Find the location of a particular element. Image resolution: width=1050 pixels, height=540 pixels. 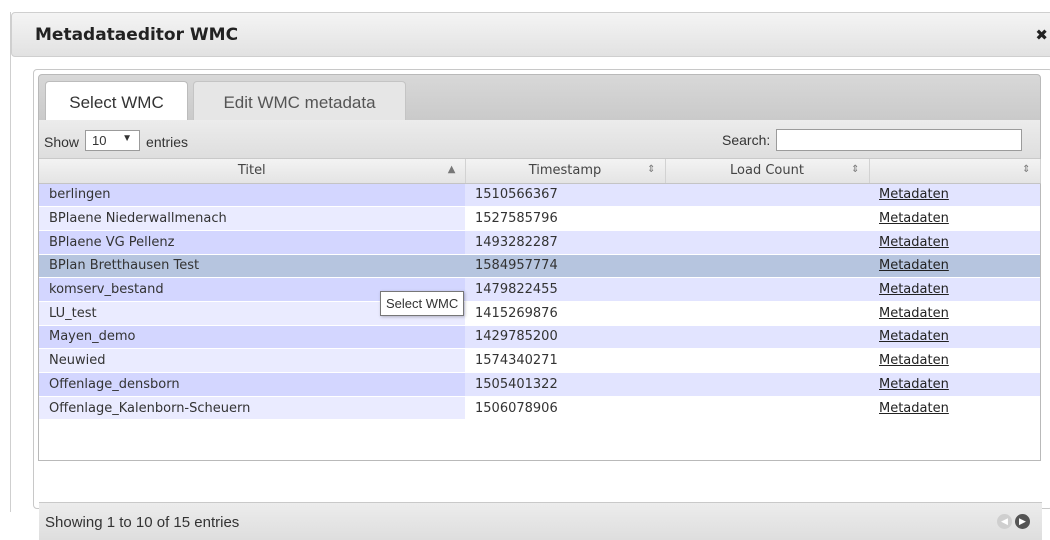

entries-label: entries is located at coordinates (167, 141).